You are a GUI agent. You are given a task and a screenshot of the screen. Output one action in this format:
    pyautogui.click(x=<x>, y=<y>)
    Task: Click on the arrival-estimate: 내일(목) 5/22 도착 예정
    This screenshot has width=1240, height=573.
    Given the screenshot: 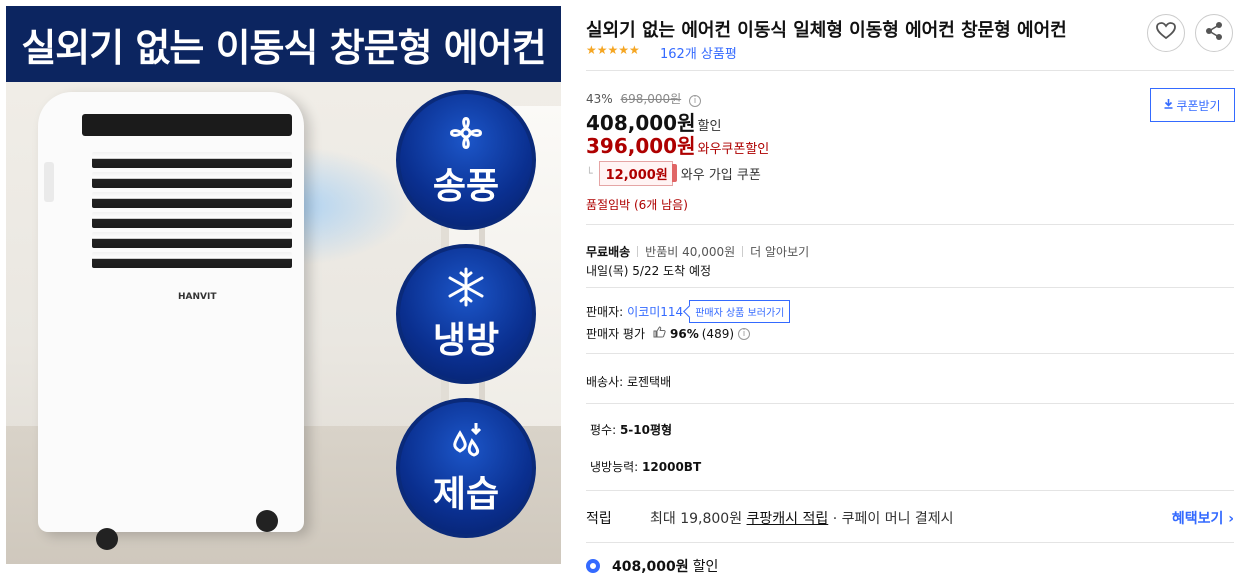 What is the action you would take?
    pyautogui.click(x=649, y=271)
    